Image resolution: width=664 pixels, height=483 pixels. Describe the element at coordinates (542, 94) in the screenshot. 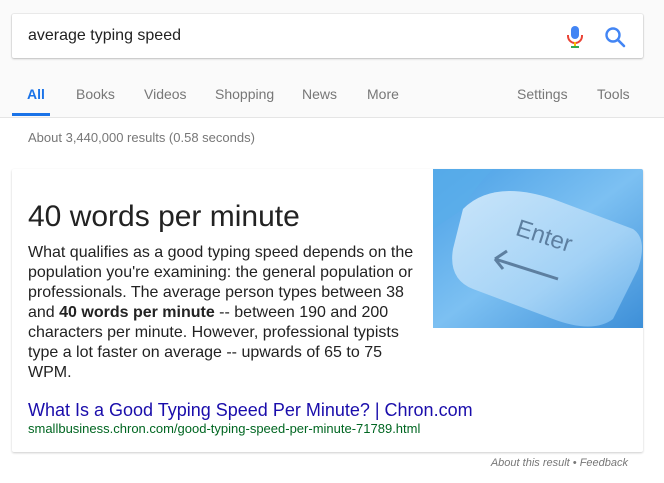

I see `tab-settings: Settings` at that location.